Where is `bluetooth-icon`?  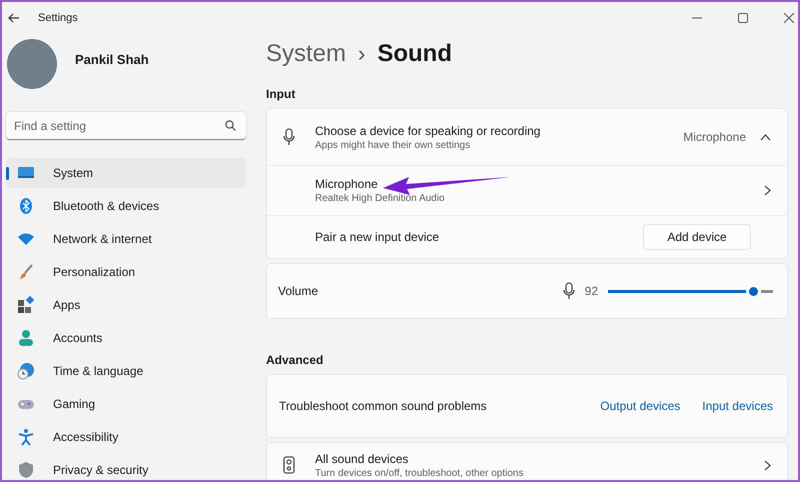 bluetooth-icon is located at coordinates (26, 206).